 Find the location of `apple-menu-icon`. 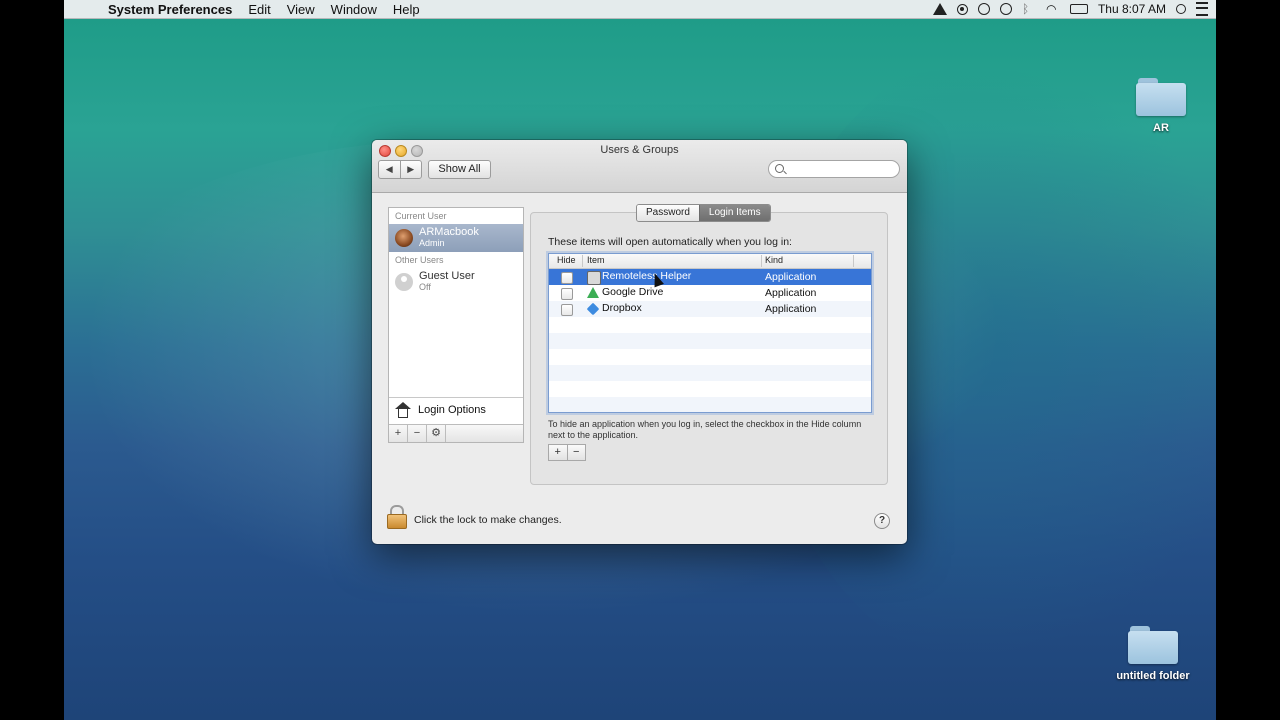

apple-menu-icon is located at coordinates (87, 9).